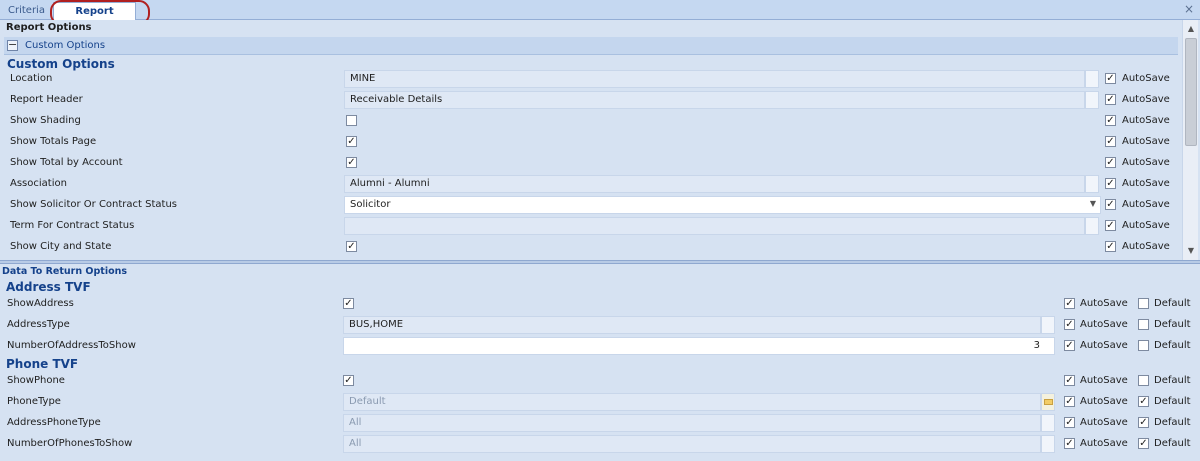 The width and height of the screenshot is (1200, 461). I want to click on option-input, so click(714, 226).